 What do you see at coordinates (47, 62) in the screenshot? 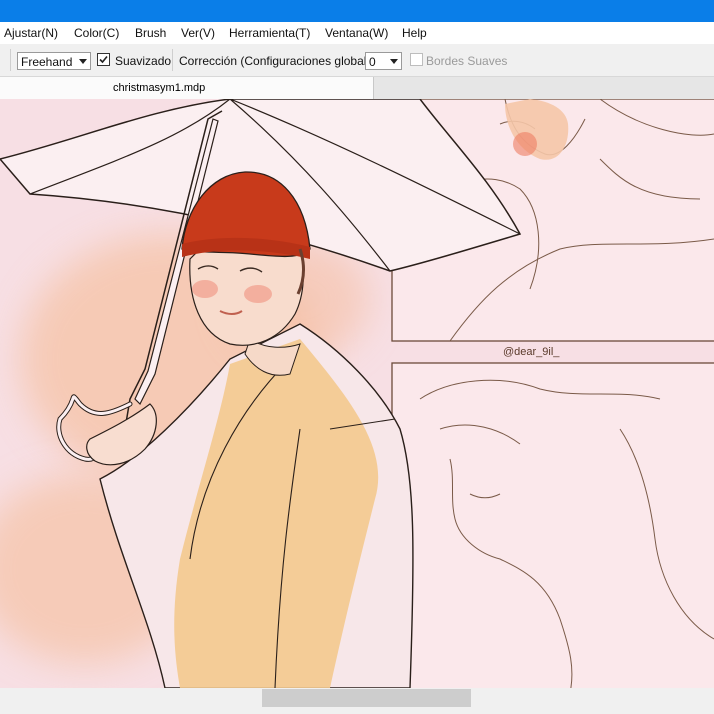
I see `brush-mode-value: Freehand` at bounding box center [47, 62].